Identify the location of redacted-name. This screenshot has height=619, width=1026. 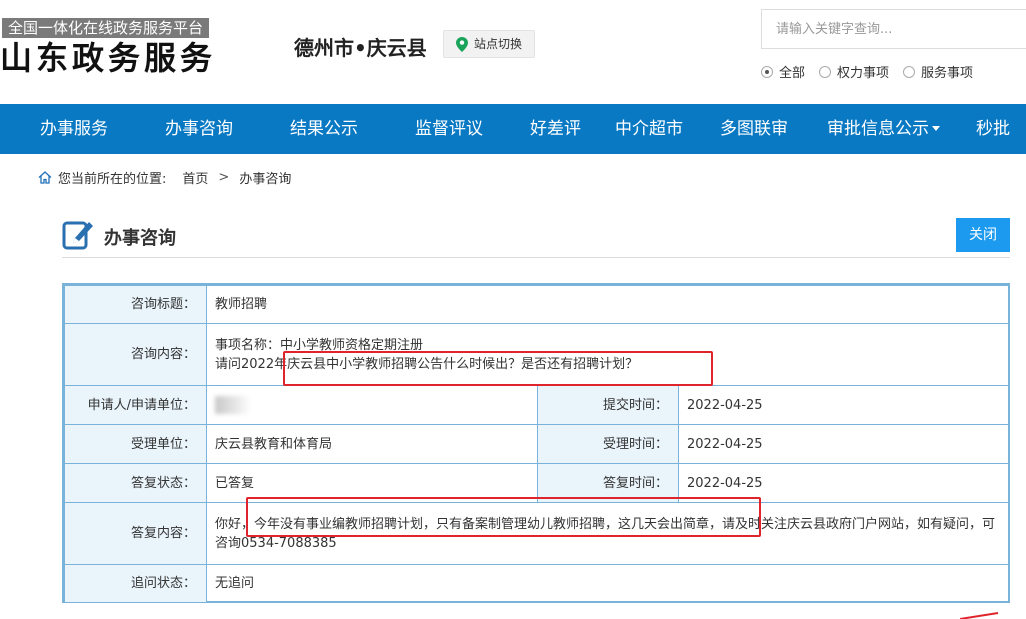
(233, 405).